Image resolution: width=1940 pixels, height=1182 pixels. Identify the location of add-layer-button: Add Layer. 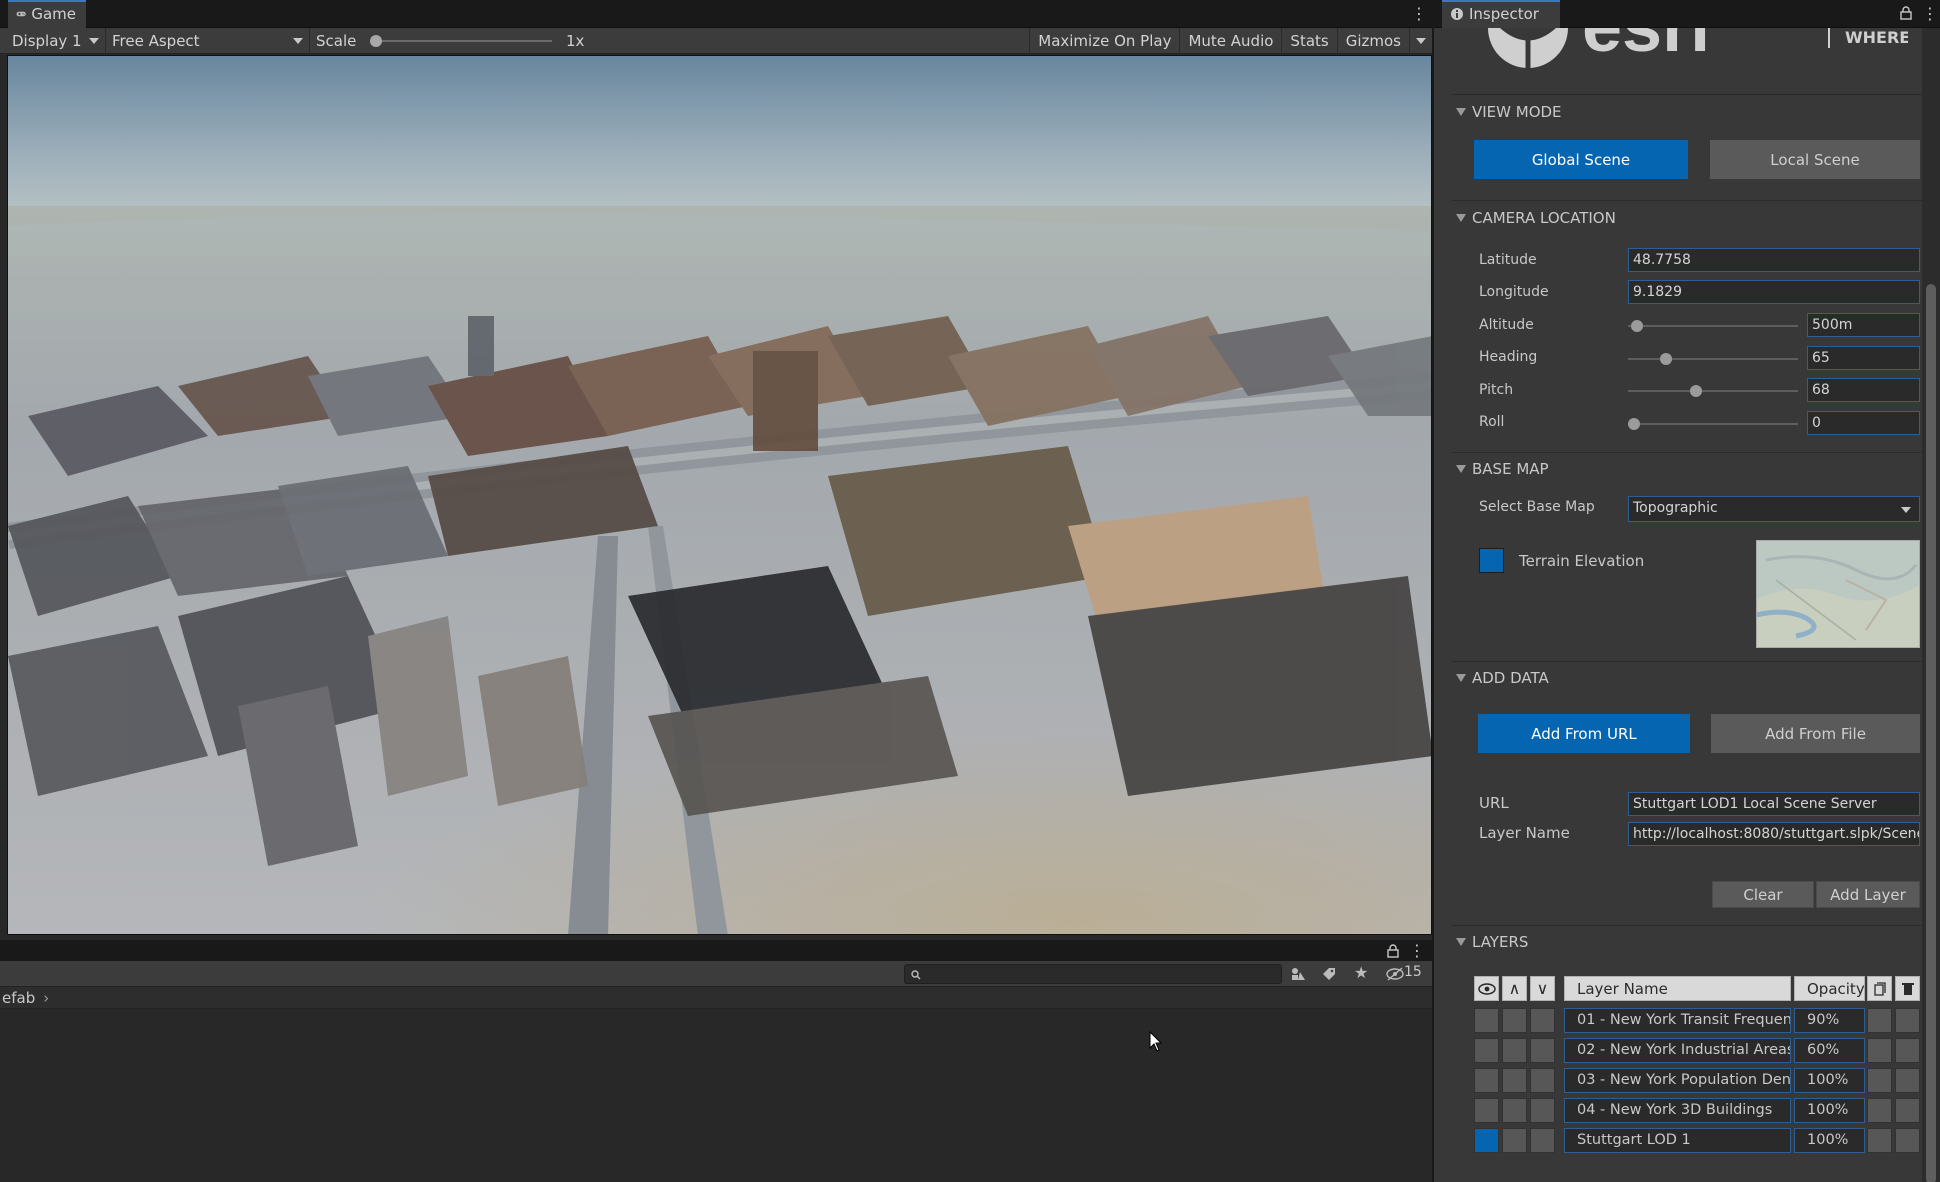
(1868, 894).